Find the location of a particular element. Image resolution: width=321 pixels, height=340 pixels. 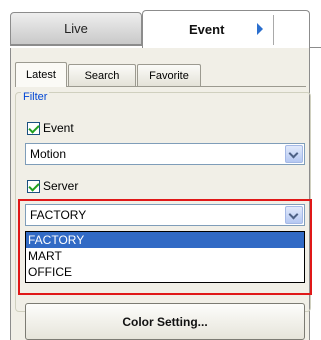

subtab-search: Search is located at coordinates (102, 75).